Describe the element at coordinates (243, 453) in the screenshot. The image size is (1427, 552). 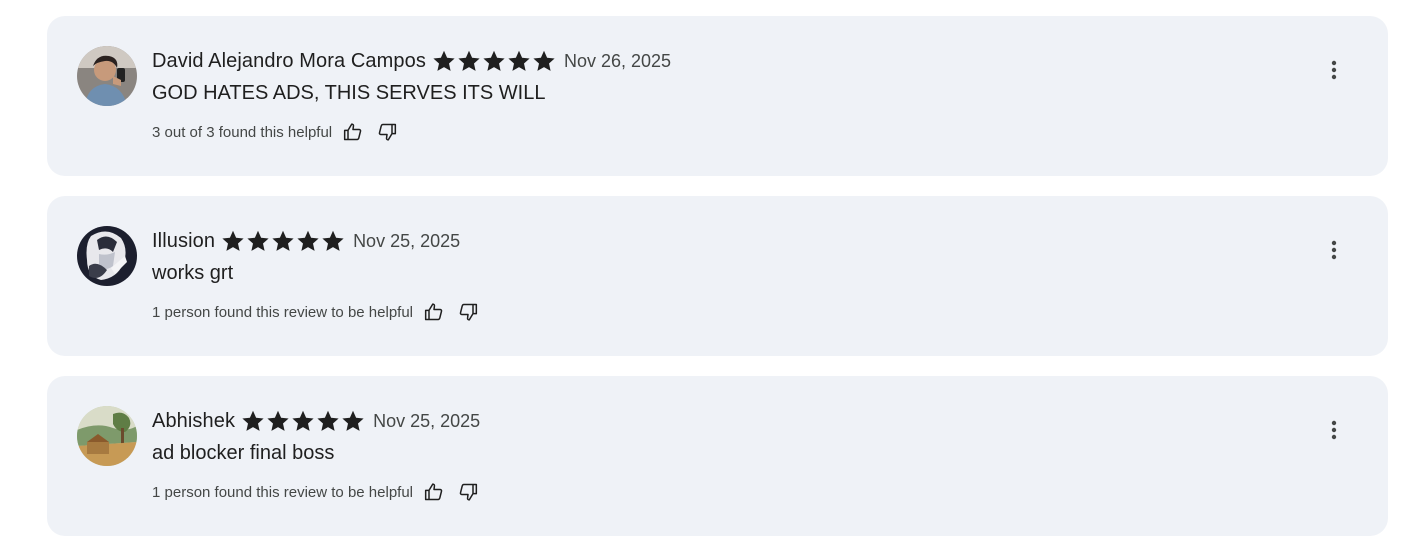
I see `review-text: ad blocker final boss` at that location.